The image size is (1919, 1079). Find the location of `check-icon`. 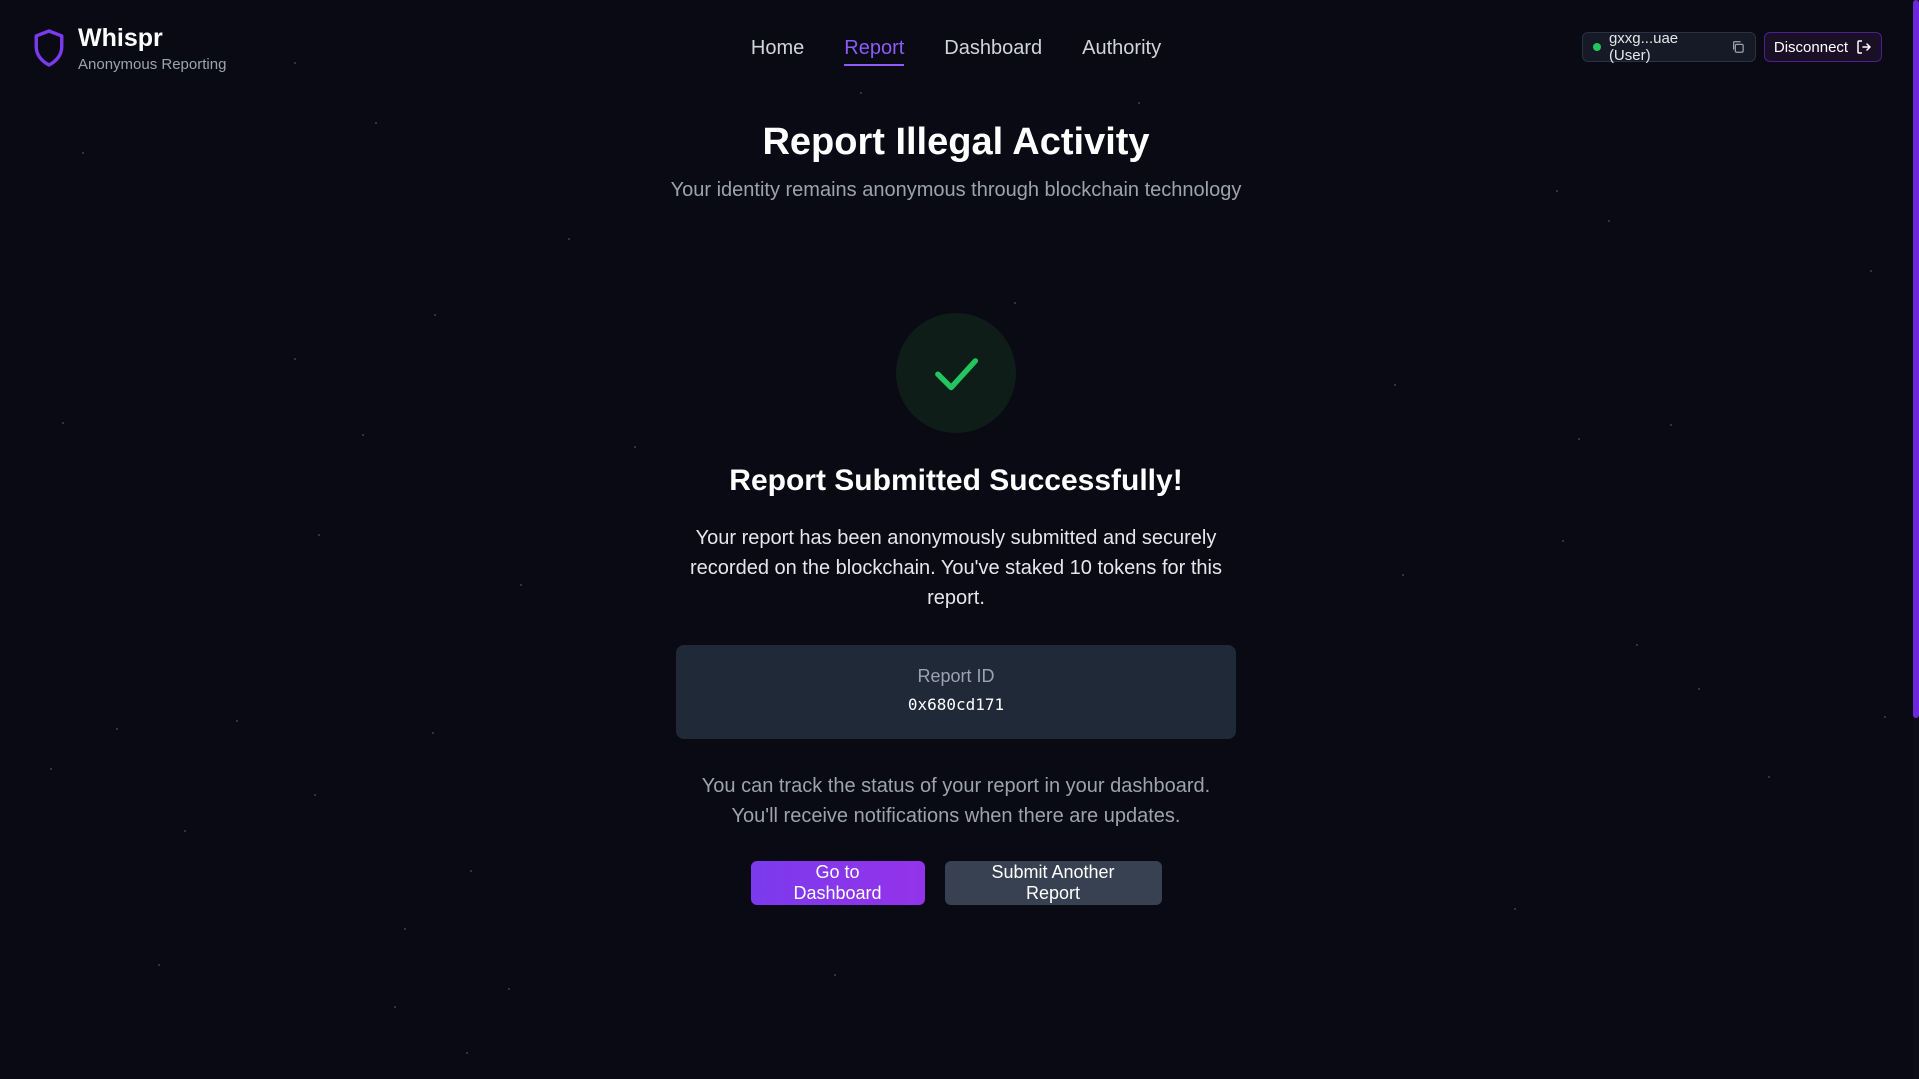

check-icon is located at coordinates (957, 374).